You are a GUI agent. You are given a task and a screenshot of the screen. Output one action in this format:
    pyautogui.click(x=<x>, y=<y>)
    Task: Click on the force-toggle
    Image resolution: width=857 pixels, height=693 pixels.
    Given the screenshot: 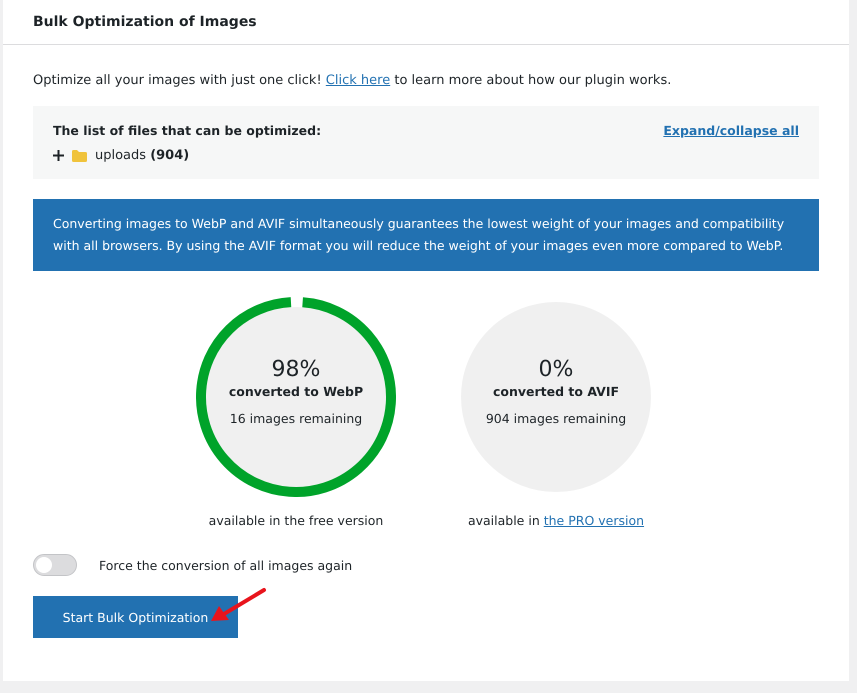 What is the action you would take?
    pyautogui.click(x=55, y=565)
    